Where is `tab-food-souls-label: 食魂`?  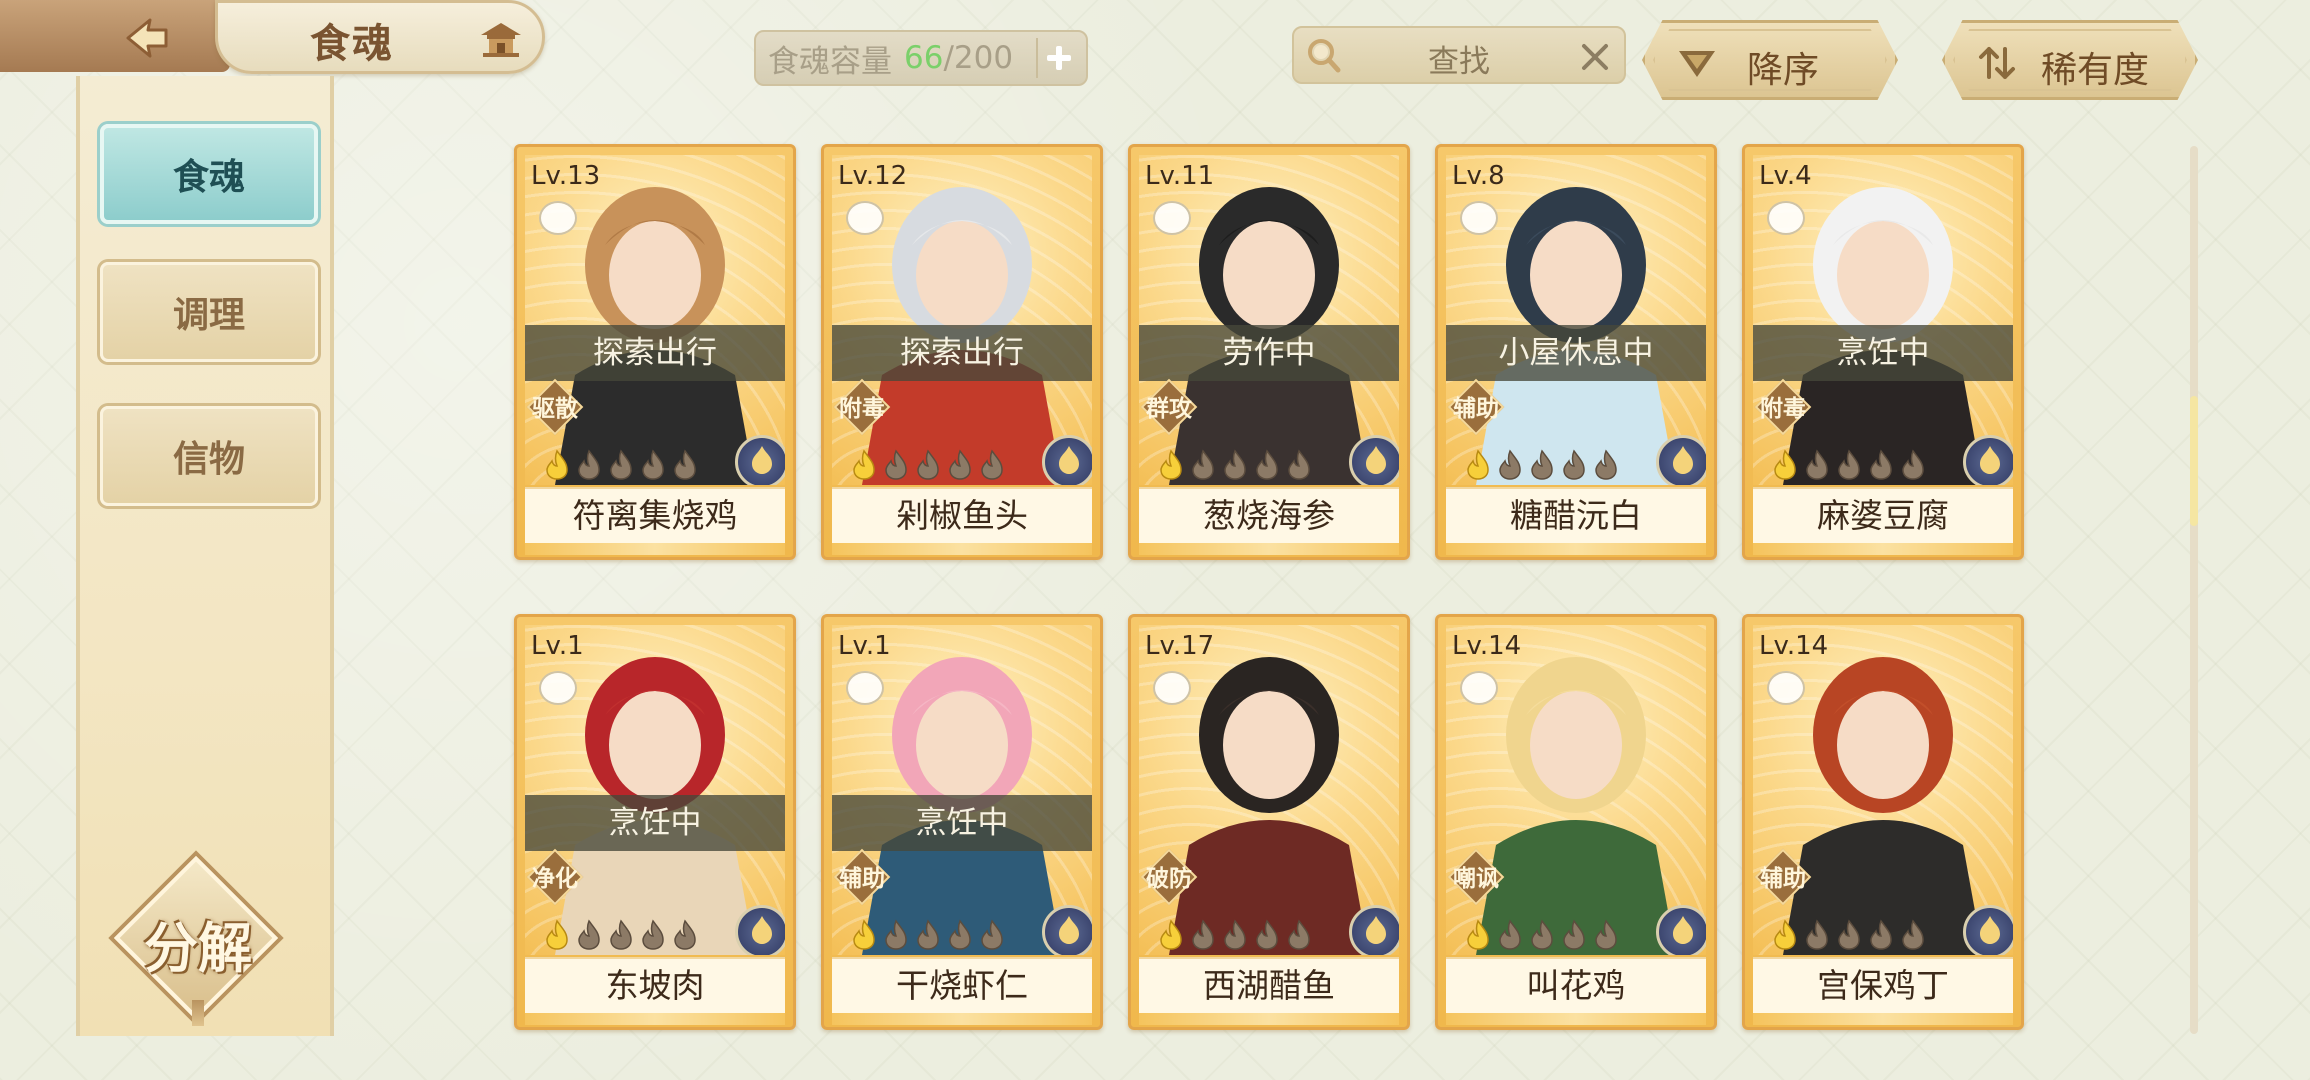 tab-food-souls-label: 食魂 is located at coordinates (208, 177).